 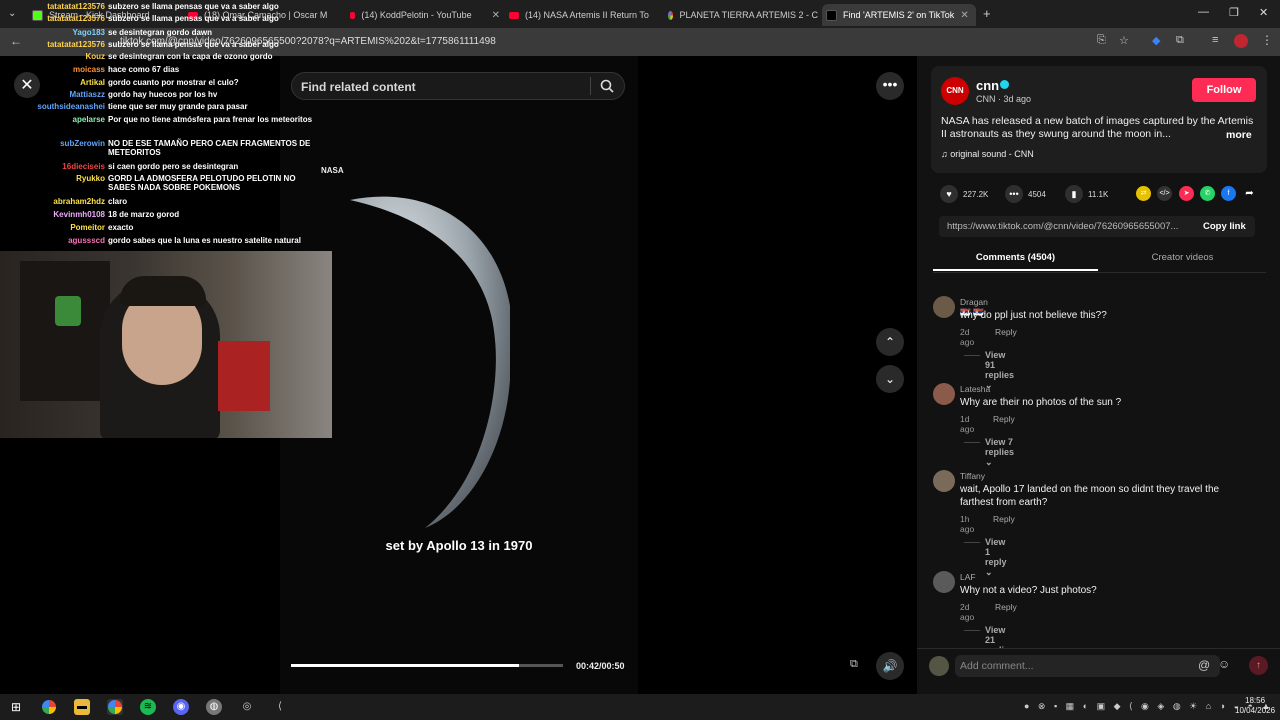 What do you see at coordinates (89, 32) in the screenshot?
I see `chat-username: Yago183` at bounding box center [89, 32].